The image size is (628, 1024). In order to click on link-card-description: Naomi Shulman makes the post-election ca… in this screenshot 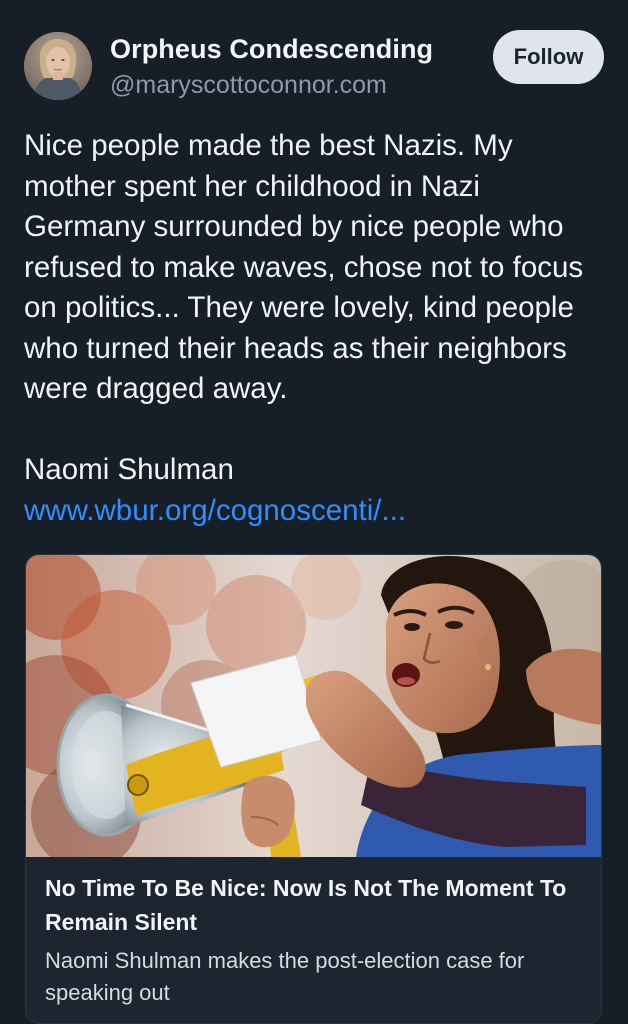, I will do `click(285, 976)`.